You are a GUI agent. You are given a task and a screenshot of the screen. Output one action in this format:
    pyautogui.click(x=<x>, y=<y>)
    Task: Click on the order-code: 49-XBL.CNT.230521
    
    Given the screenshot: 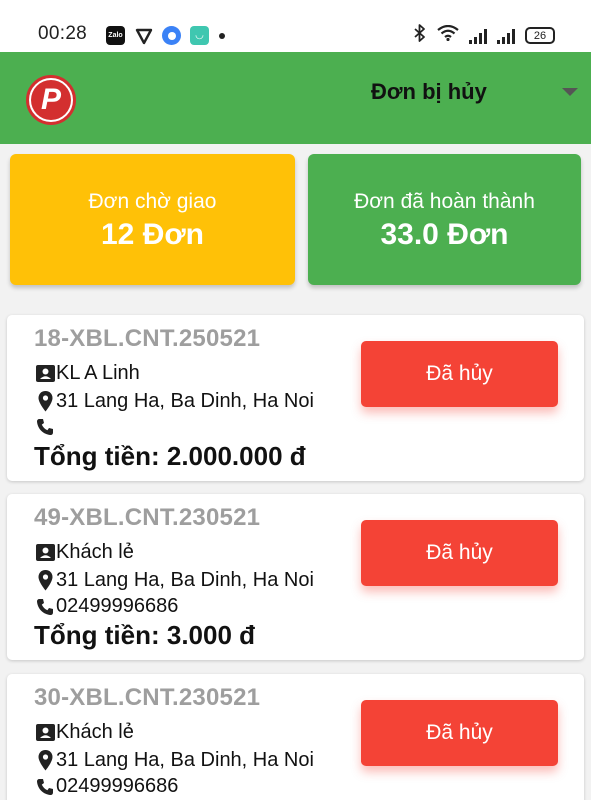 What is the action you would take?
    pyautogui.click(x=147, y=517)
    